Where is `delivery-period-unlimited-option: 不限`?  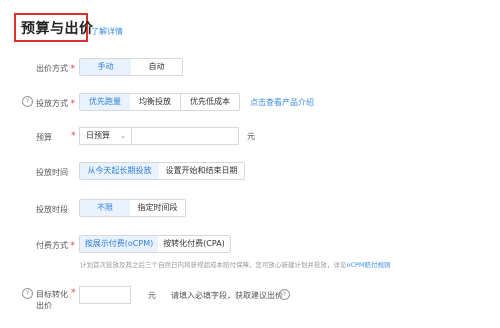 delivery-period-unlimited-option: 不限 is located at coordinates (105, 208).